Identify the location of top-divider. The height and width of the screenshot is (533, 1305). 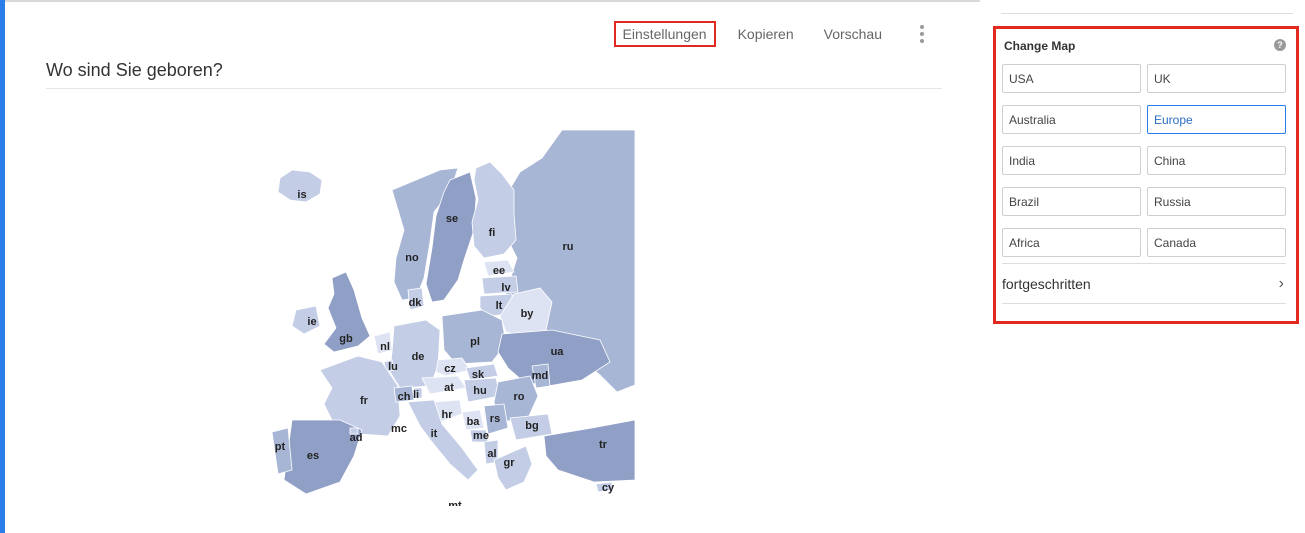
(492, 1).